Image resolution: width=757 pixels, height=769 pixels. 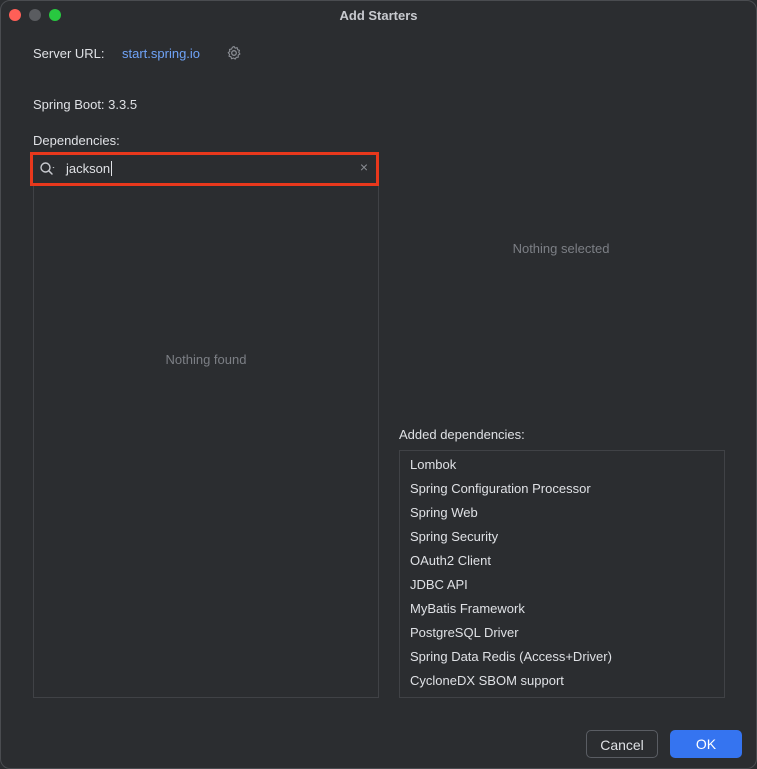 I want to click on list-item: JDBC API, so click(x=439, y=584).